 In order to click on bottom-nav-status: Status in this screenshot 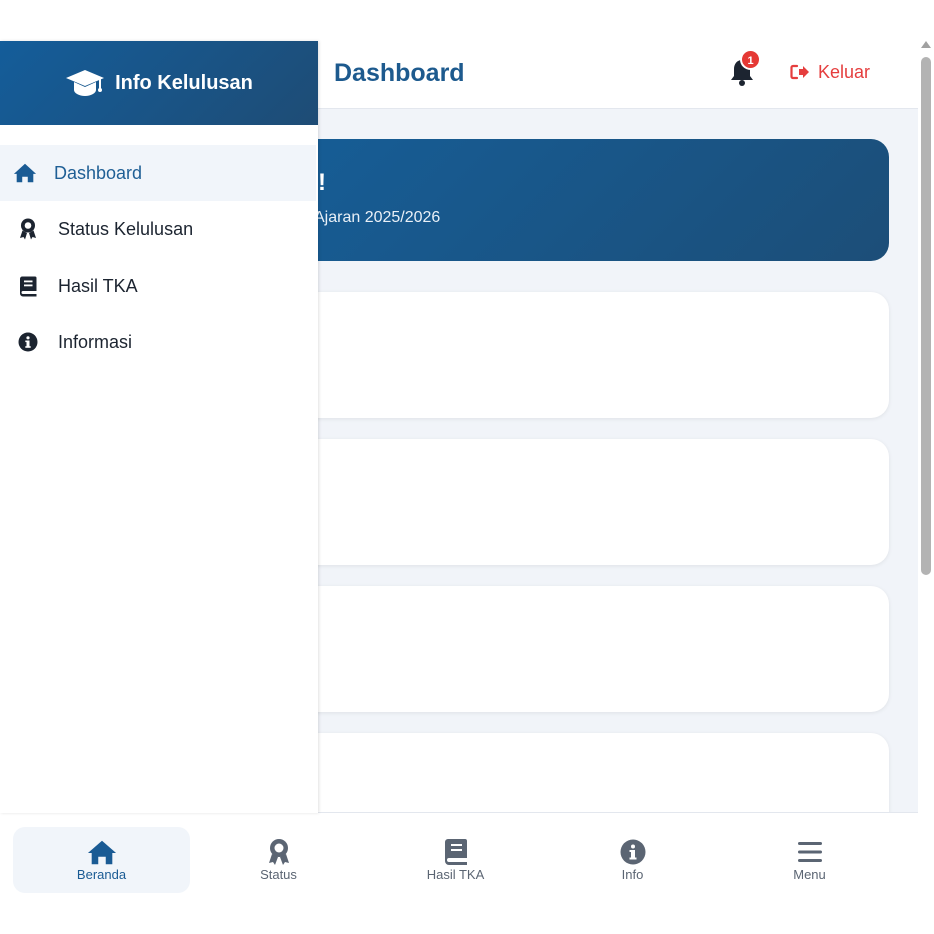, I will do `click(278, 860)`.